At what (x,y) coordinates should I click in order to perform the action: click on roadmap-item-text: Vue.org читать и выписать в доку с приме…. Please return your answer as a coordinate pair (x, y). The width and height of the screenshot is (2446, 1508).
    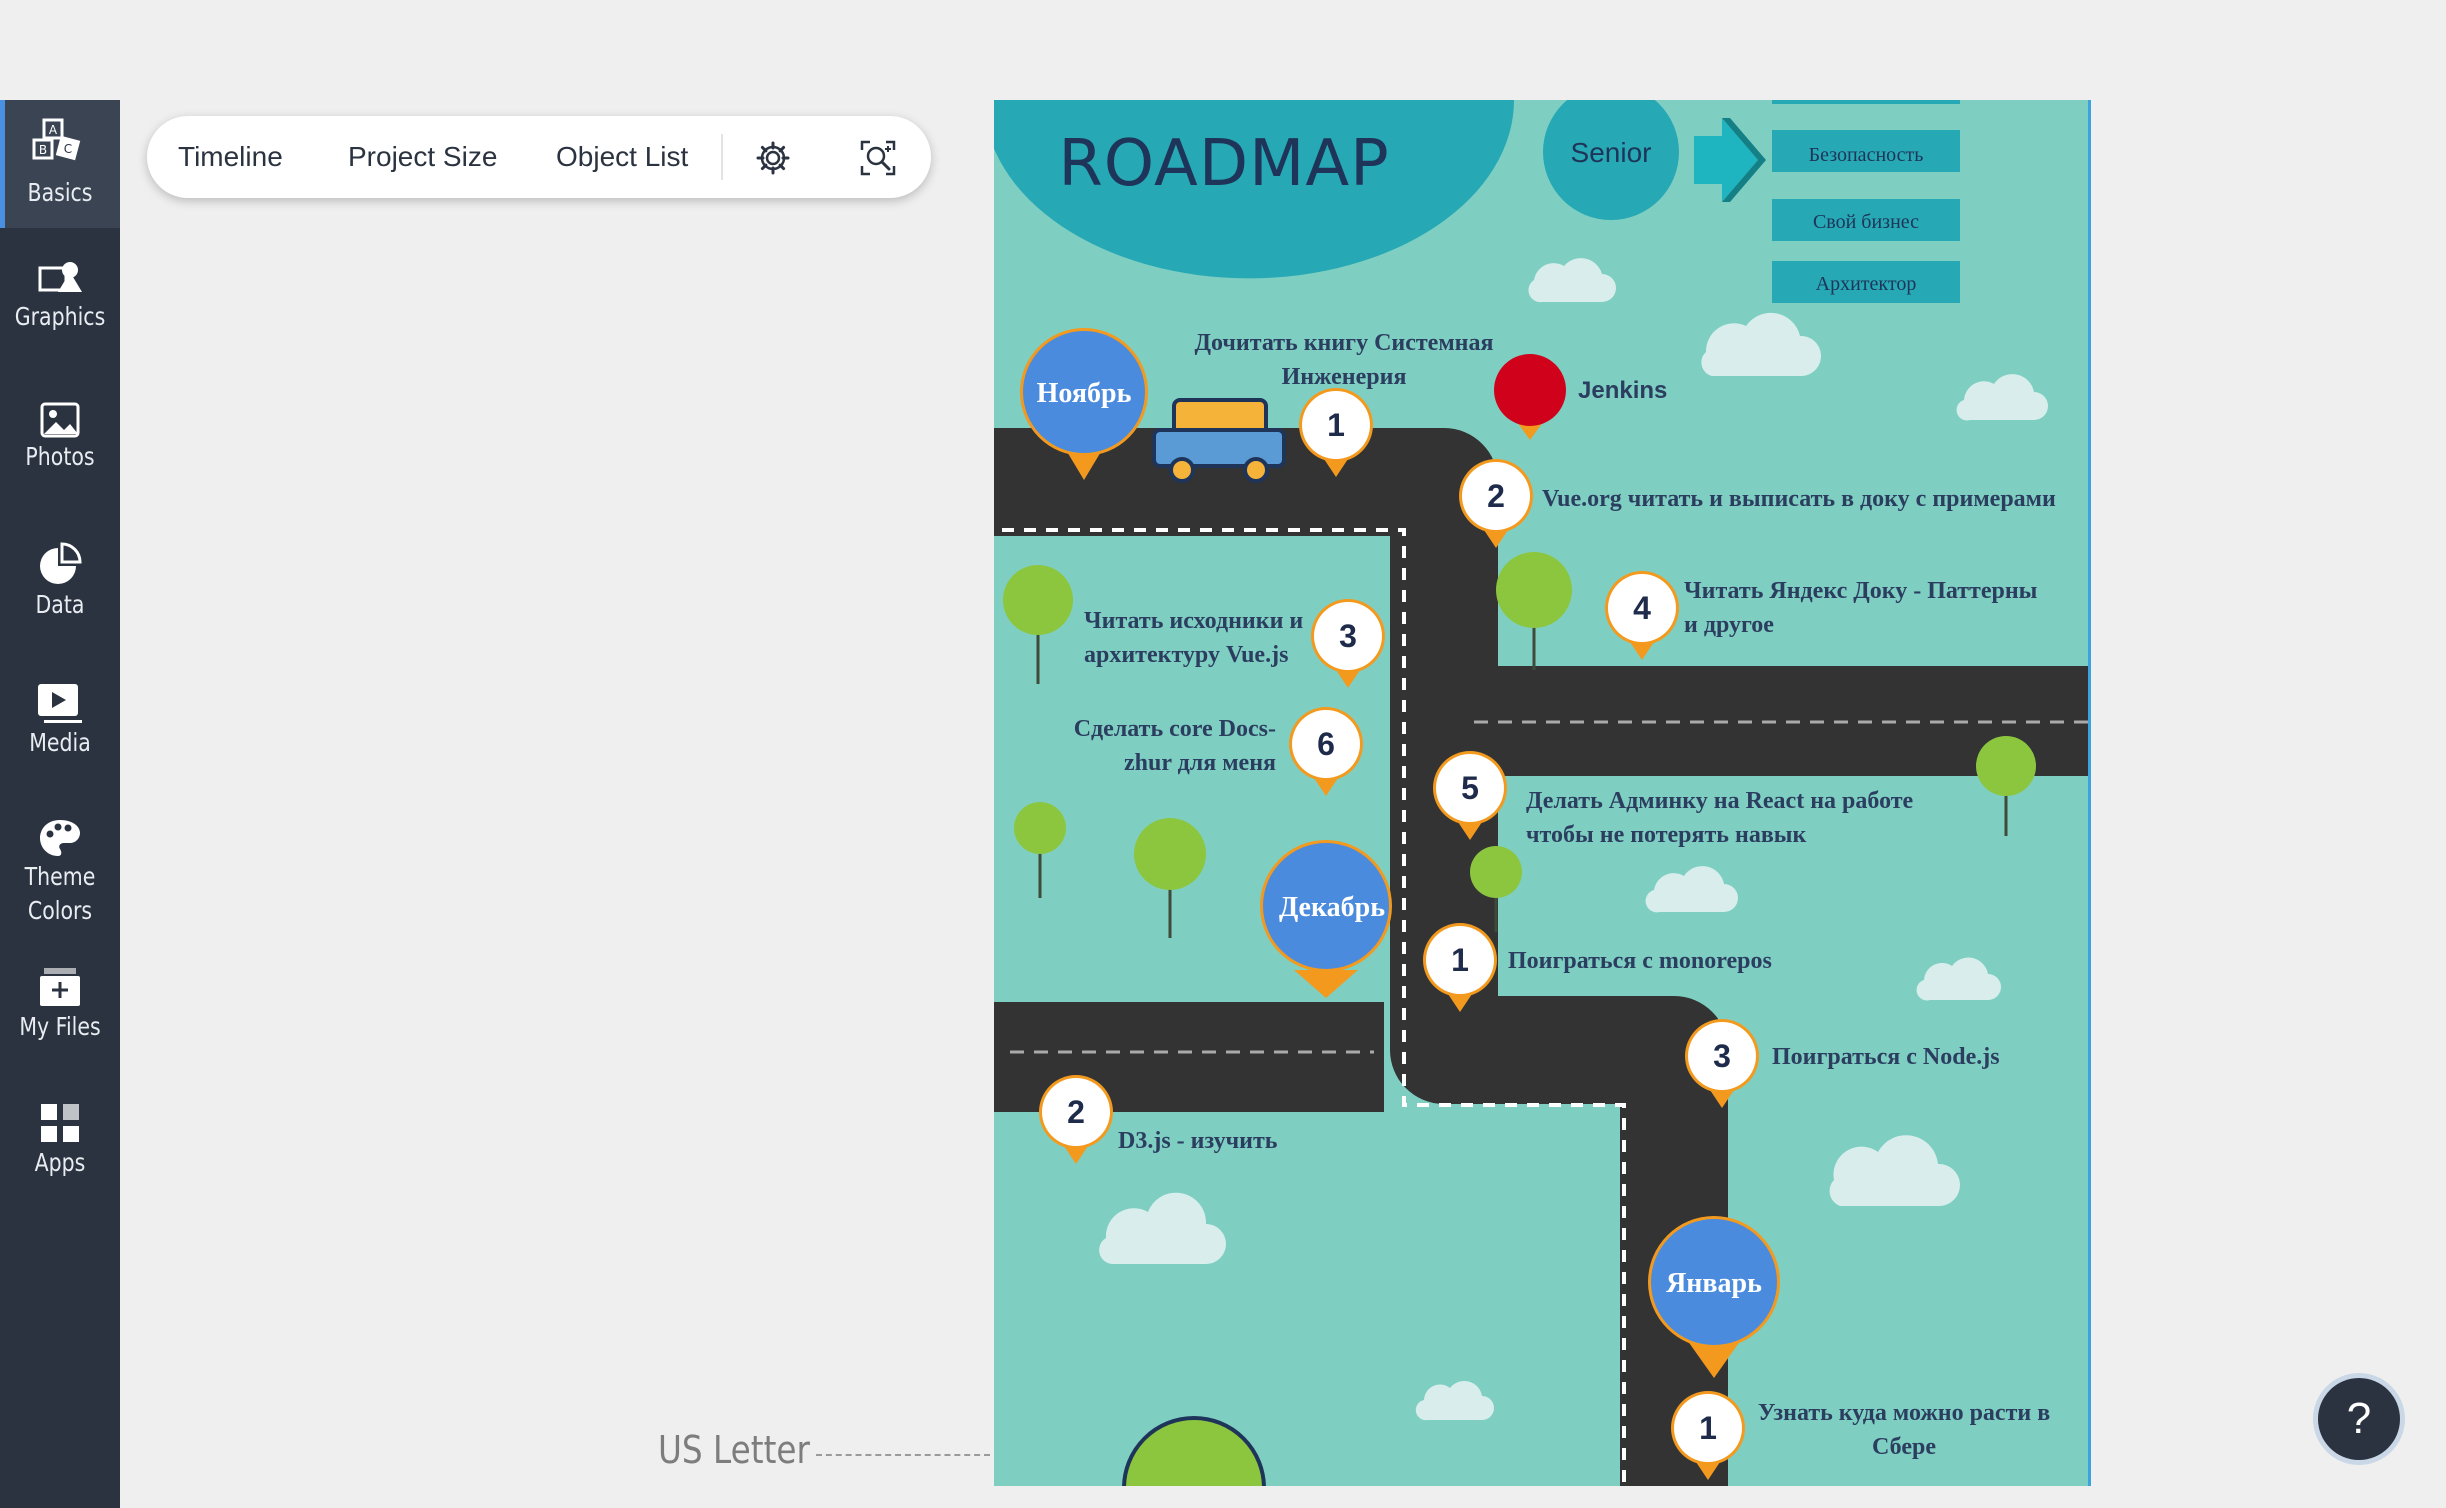
    Looking at the image, I should click on (1799, 499).